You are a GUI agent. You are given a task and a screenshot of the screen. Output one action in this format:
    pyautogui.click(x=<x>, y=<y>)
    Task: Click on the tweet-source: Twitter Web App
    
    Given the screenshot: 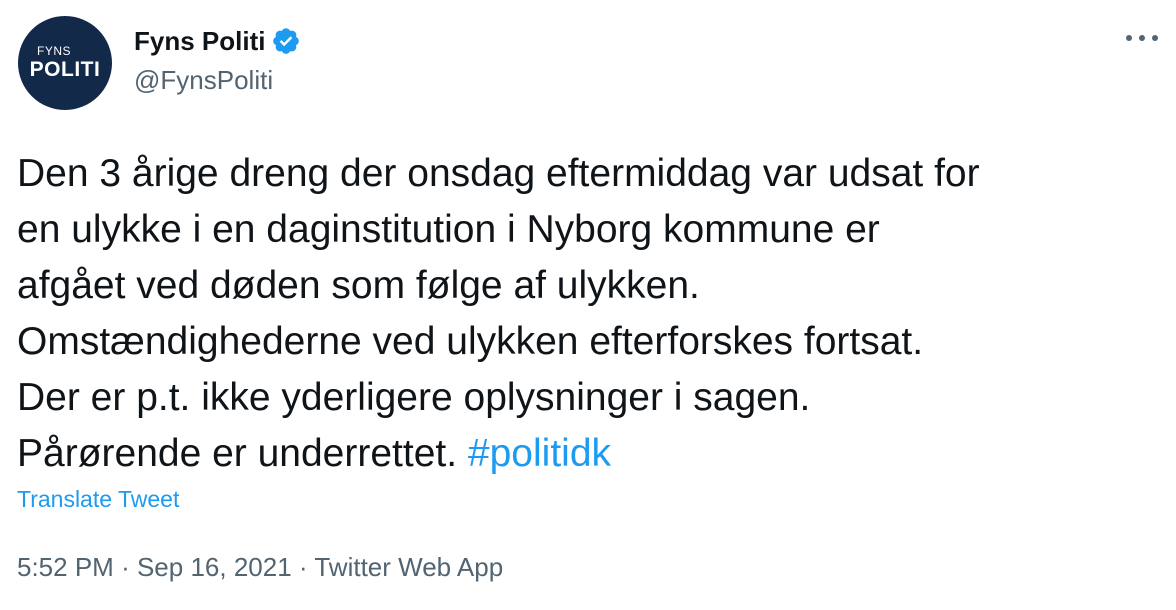 What is the action you would take?
    pyautogui.click(x=408, y=567)
    